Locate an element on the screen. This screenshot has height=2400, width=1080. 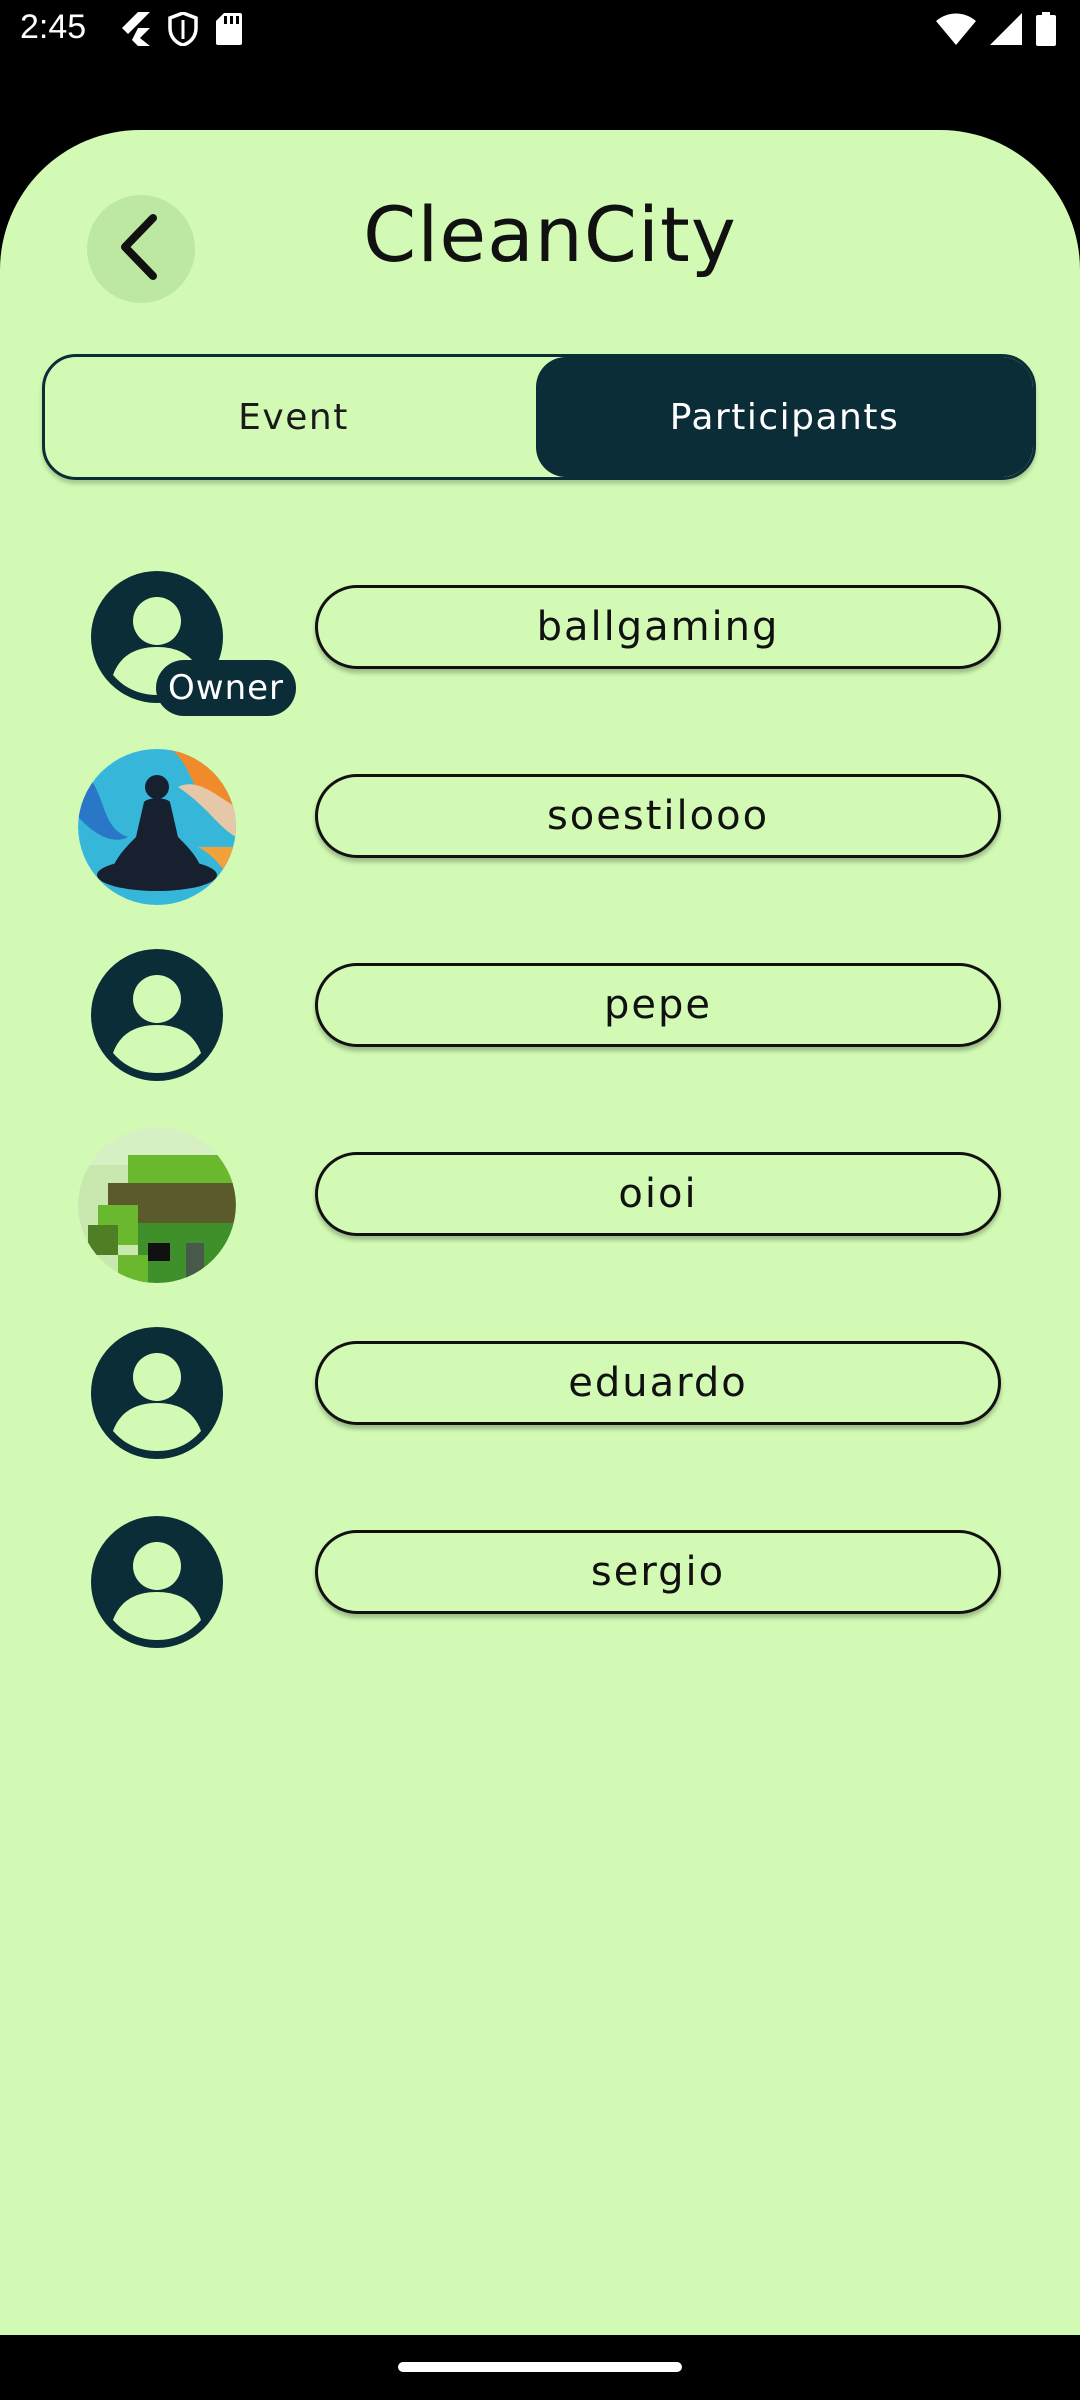
participant-name: sergio is located at coordinates (658, 1572).